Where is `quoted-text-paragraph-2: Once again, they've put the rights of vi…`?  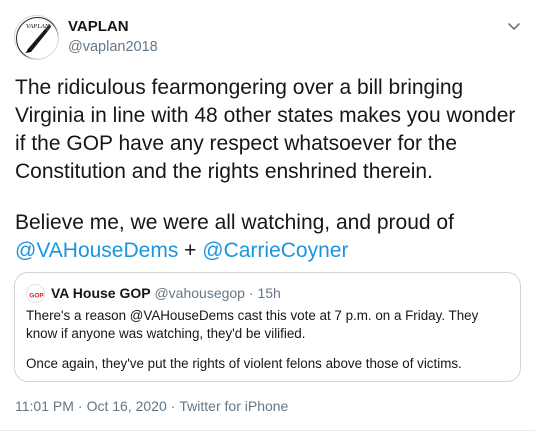 quoted-text-paragraph-2: Once again, they've put the rights of vi… is located at coordinates (244, 363).